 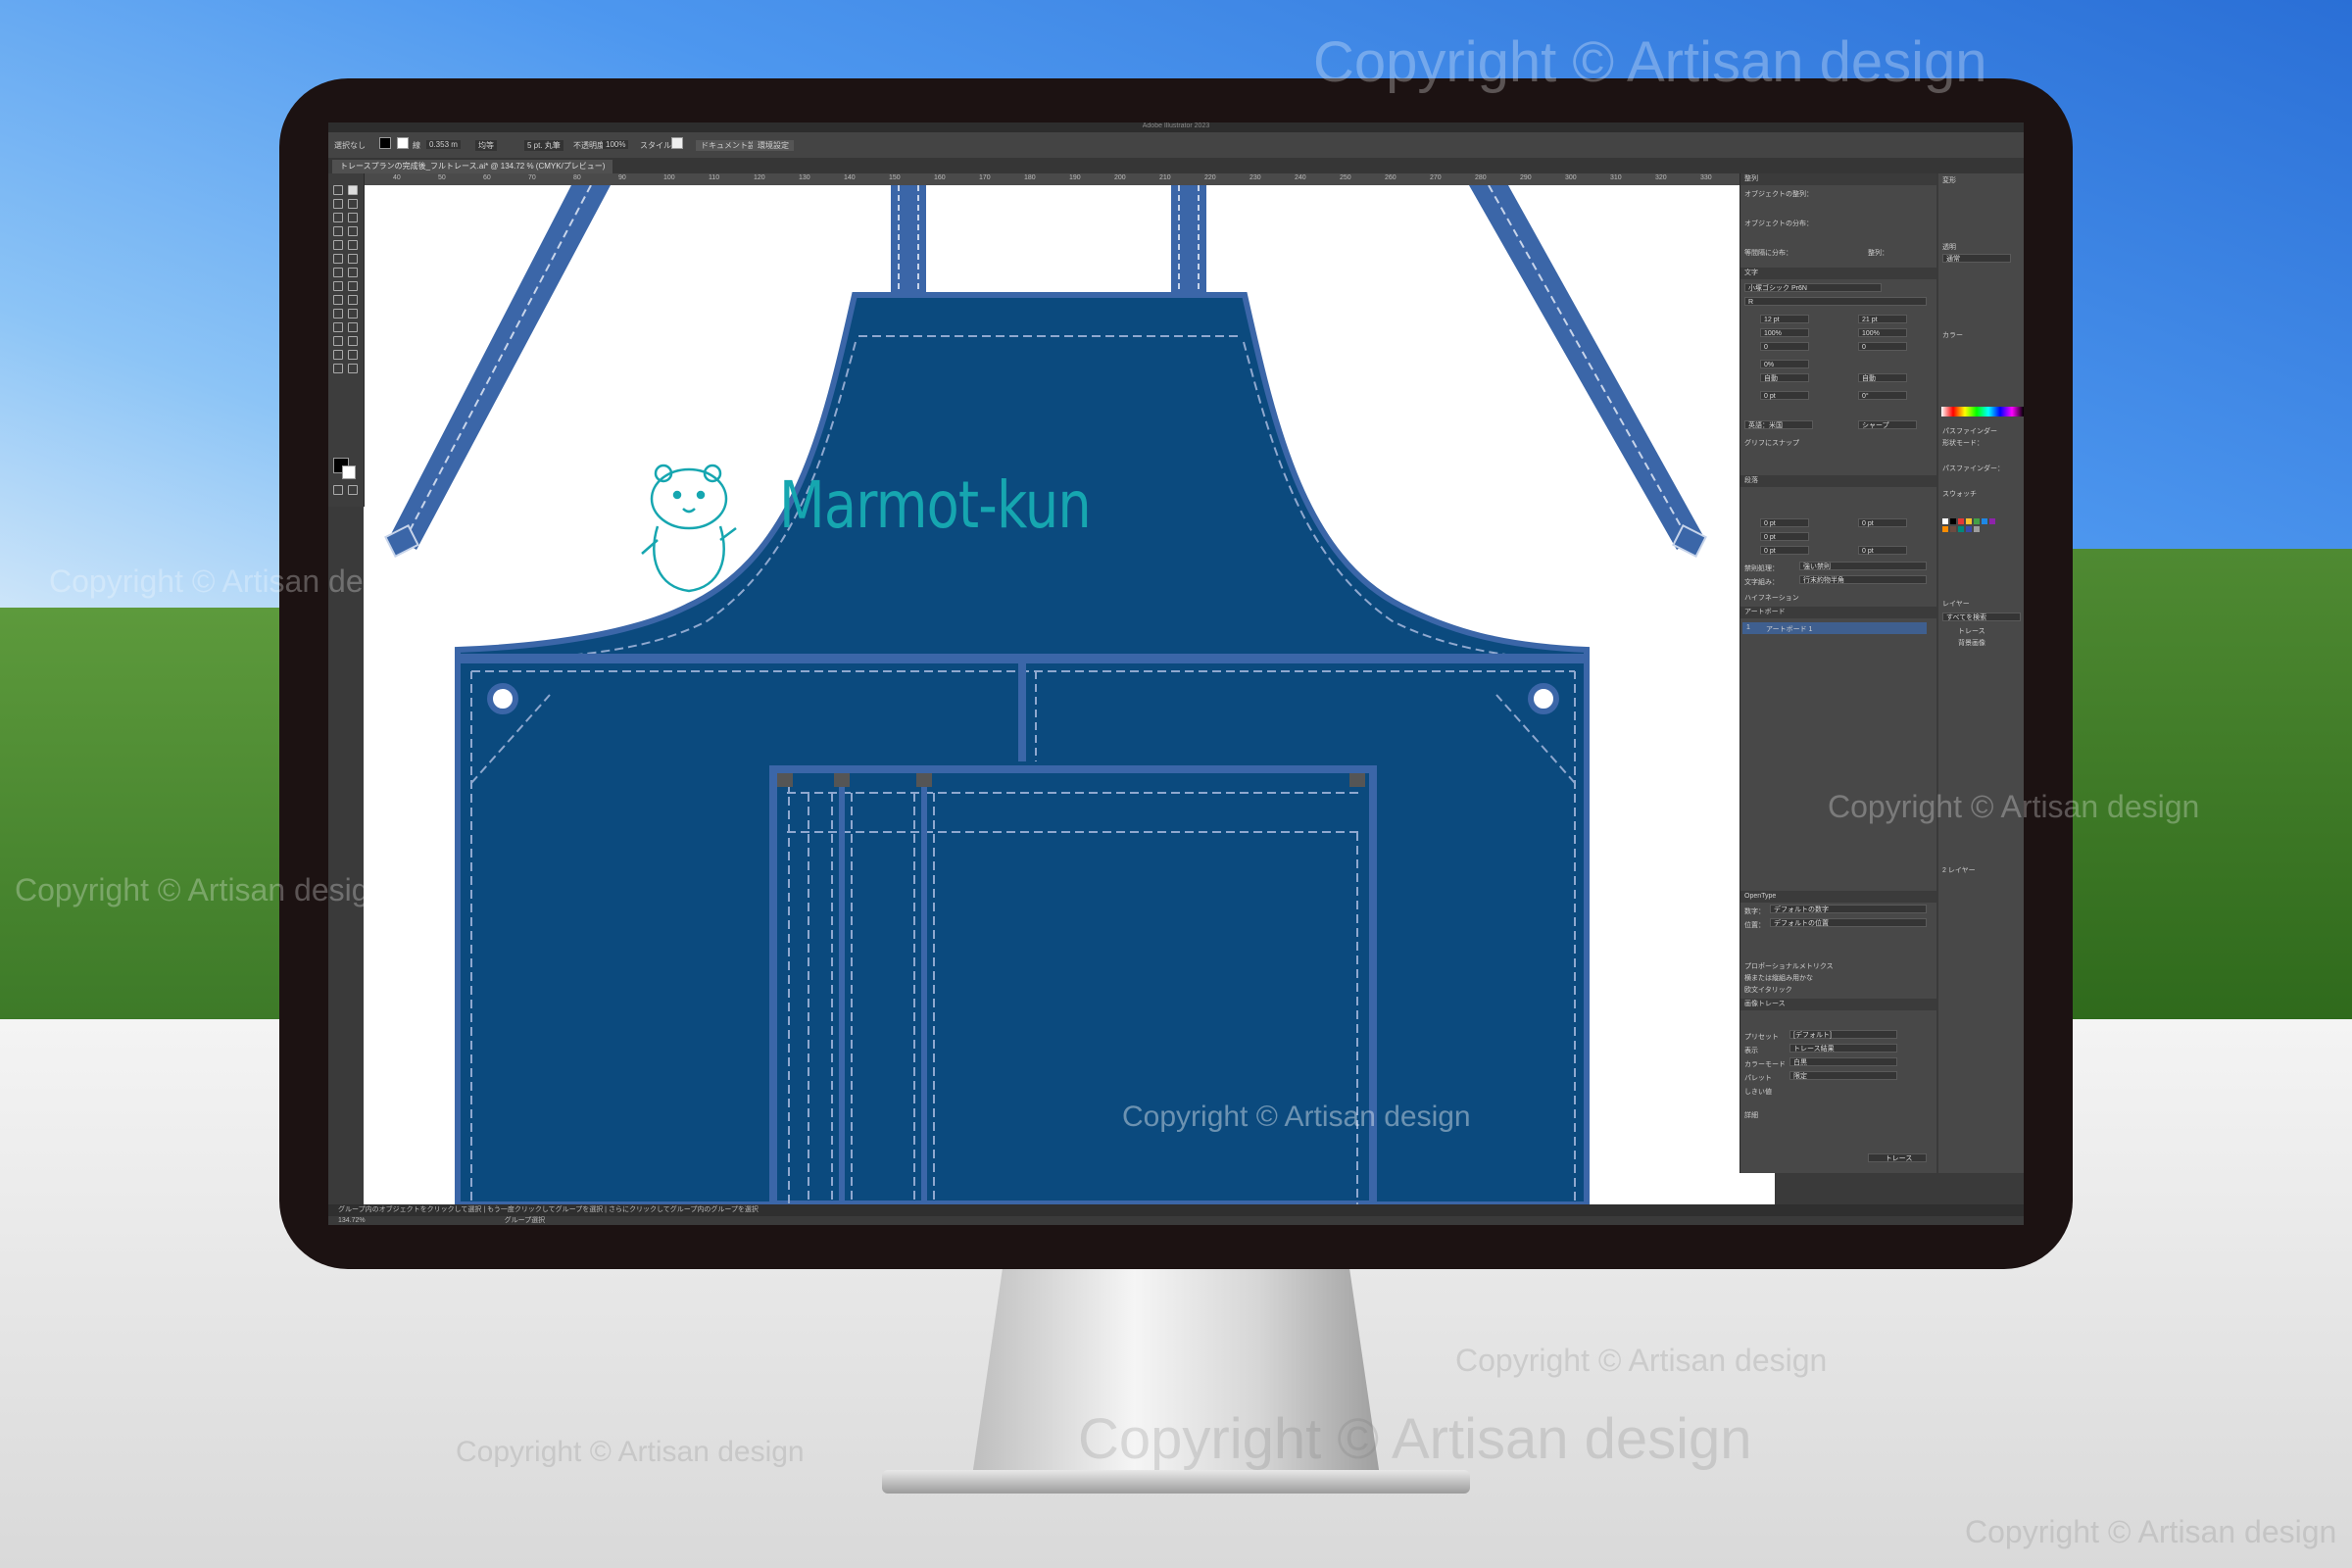 What do you see at coordinates (1982, 411) in the screenshot?
I see `color-spectrum-bar` at bounding box center [1982, 411].